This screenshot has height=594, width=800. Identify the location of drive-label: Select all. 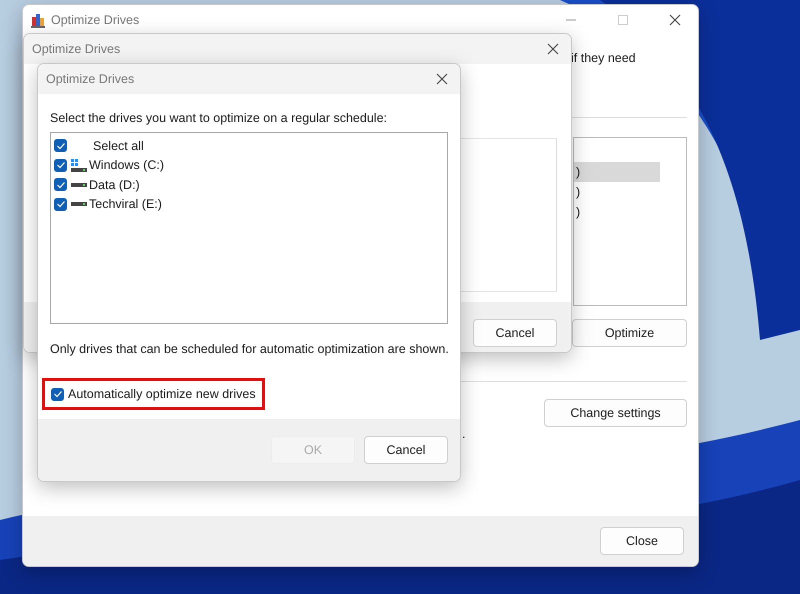
(118, 145).